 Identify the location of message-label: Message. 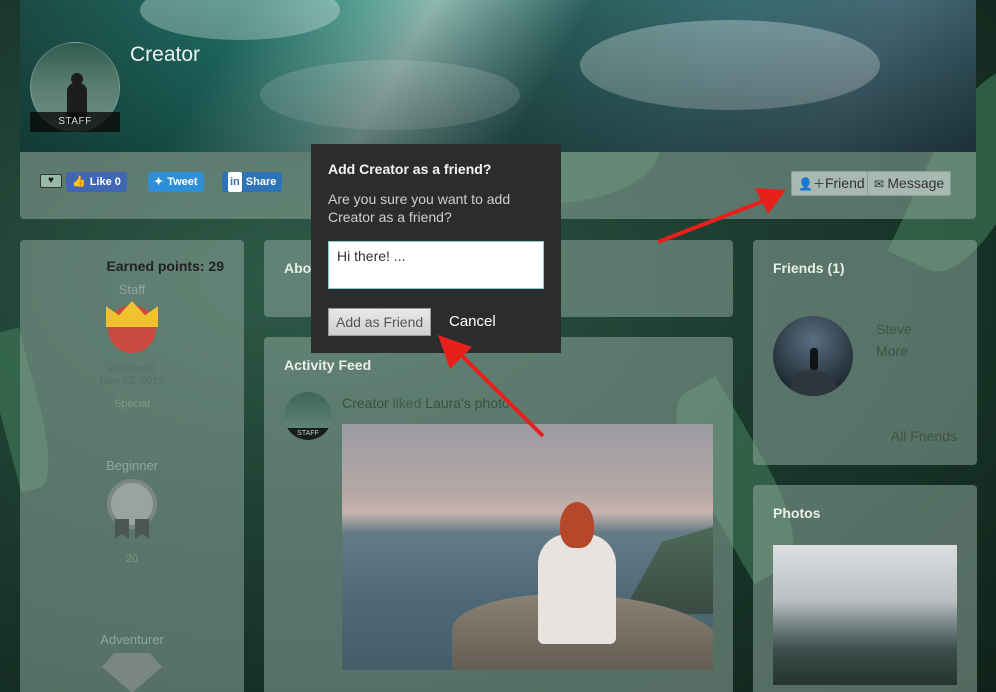
(916, 183).